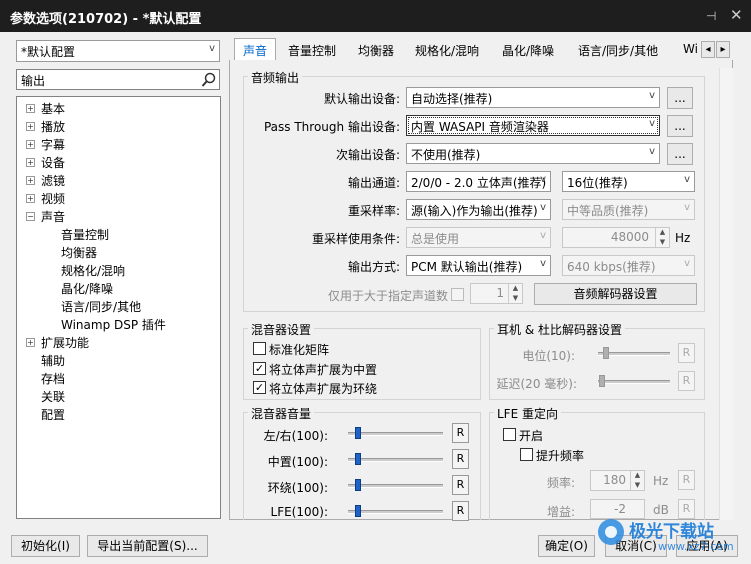  What do you see at coordinates (79, 252) in the screenshot?
I see `tree-item: 均衡器` at bounding box center [79, 252].